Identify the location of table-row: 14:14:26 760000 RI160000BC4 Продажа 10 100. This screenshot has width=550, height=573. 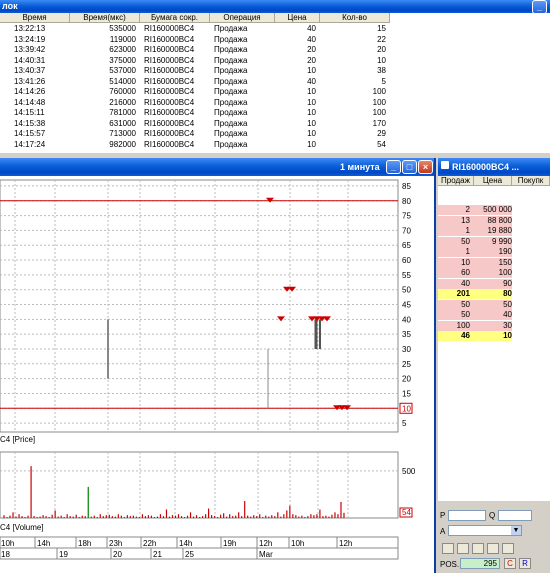
(200, 92).